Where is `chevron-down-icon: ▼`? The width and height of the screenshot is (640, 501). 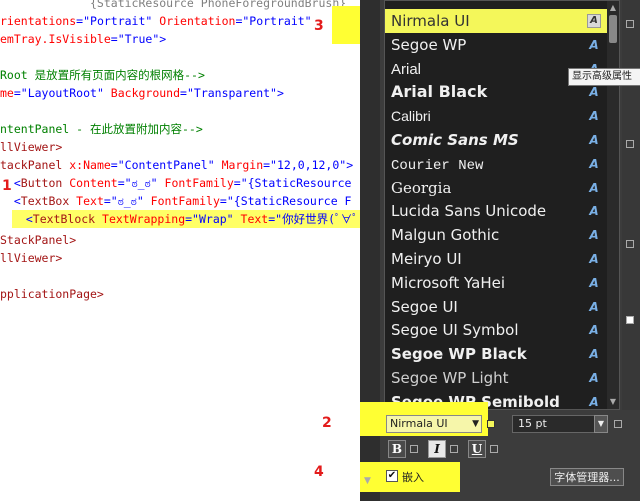 chevron-down-icon: ▼ is located at coordinates (475, 424).